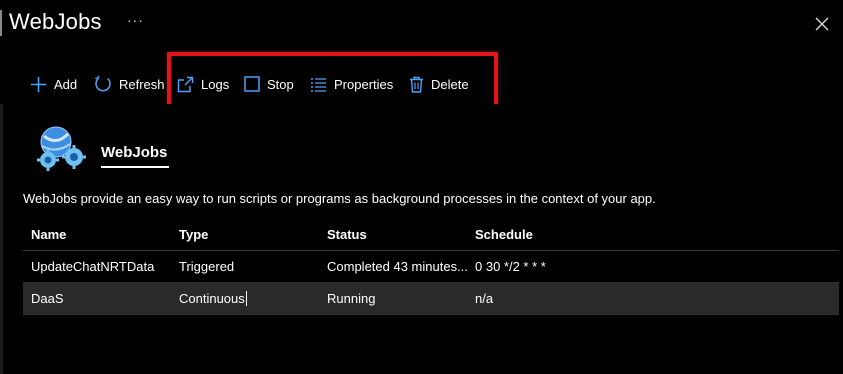 This screenshot has width=843, height=374. I want to click on delete-button: Delete, so click(439, 84).